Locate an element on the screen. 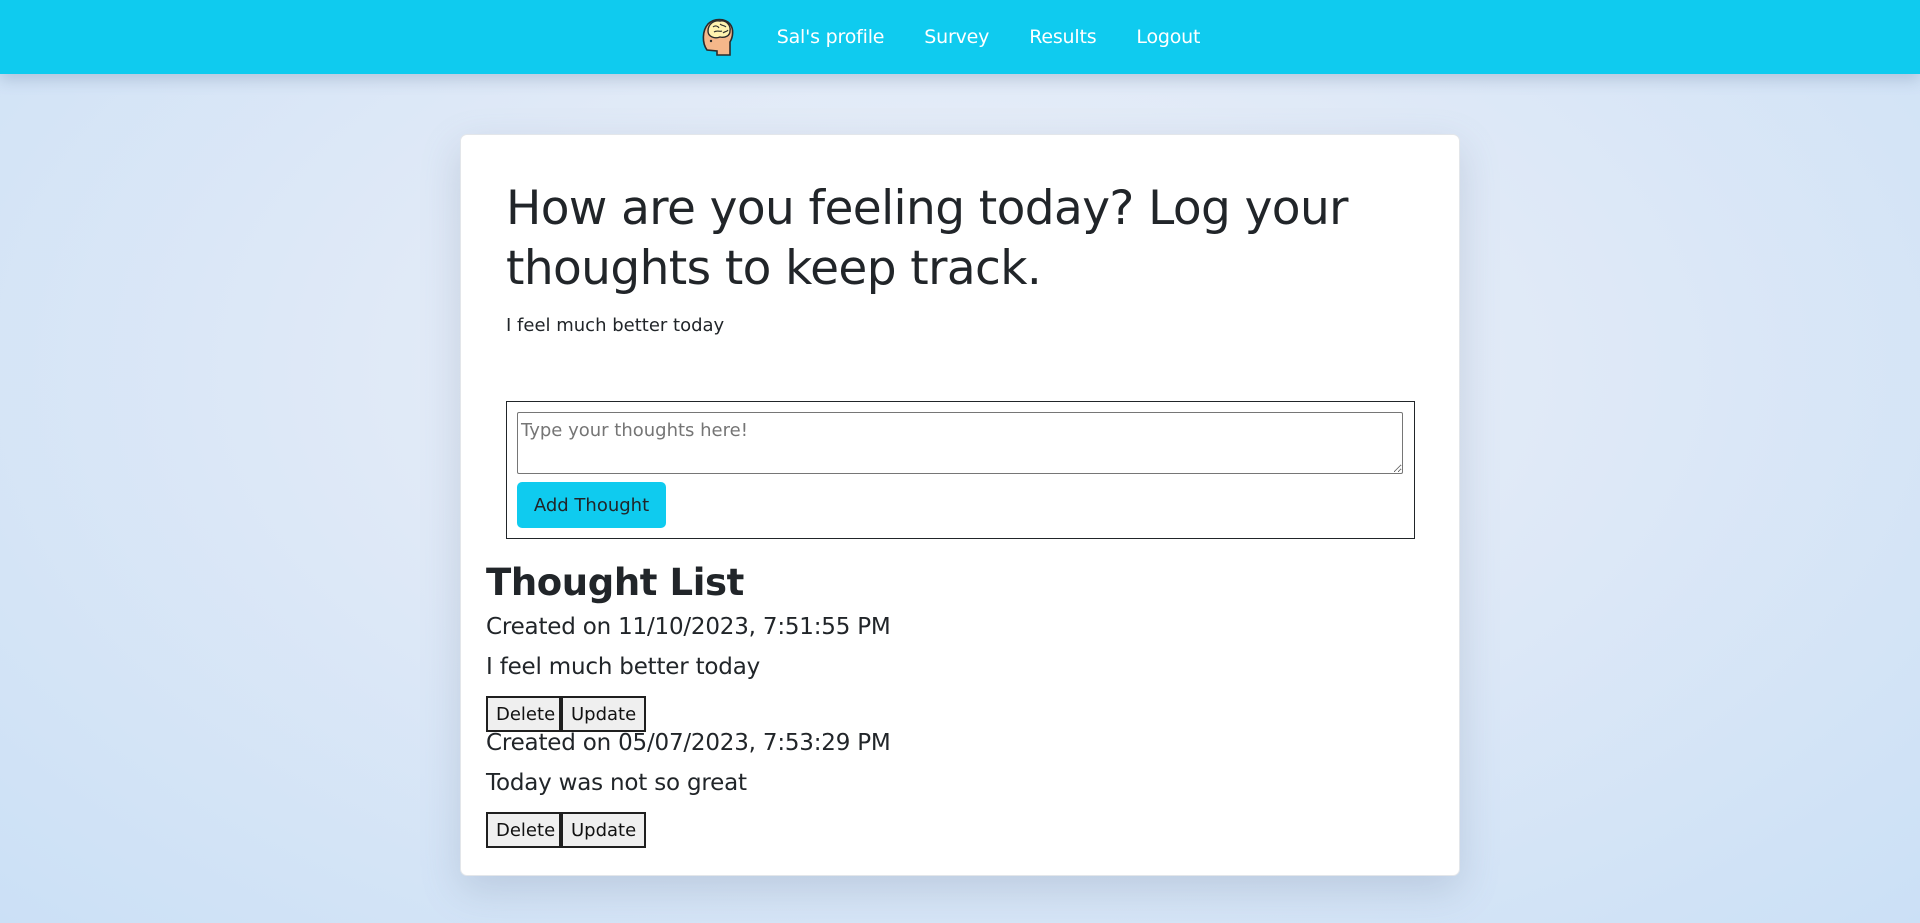 Image resolution: width=1920 pixels, height=923 pixels. top-navbar: Sal's profile Survey Results Logout is located at coordinates (960, 37).